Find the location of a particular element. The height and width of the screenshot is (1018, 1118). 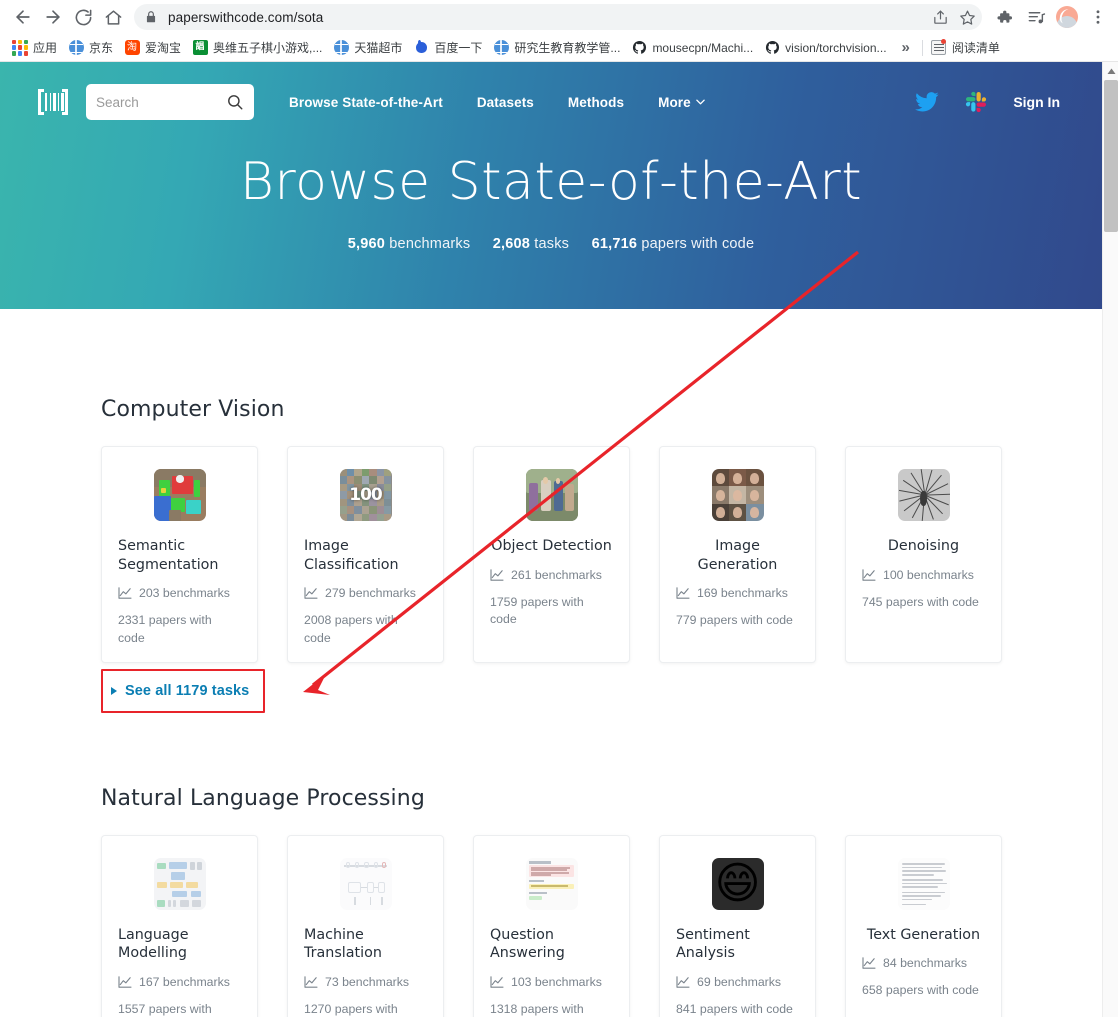

bookmark-baidu: 百度一下 is located at coordinates (449, 48).